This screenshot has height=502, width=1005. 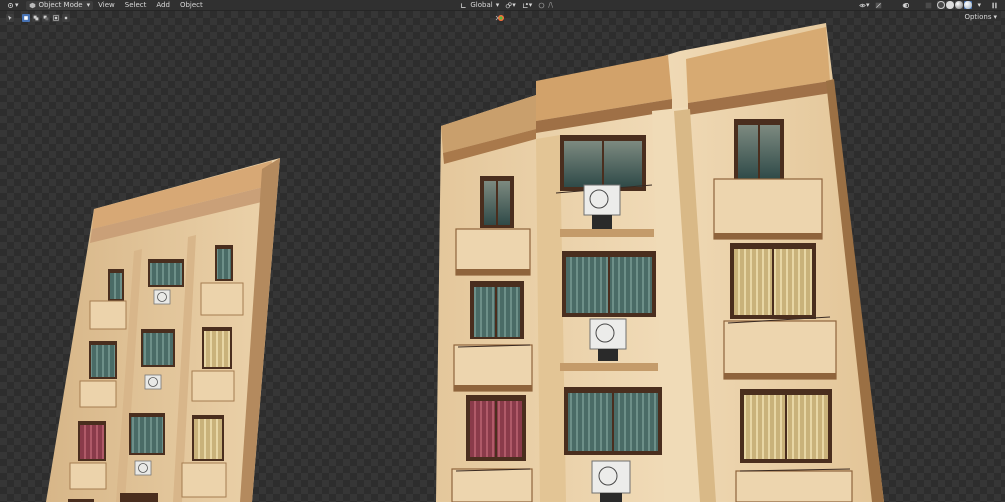 I want to click on tool-select-button, so click(x=10, y=17).